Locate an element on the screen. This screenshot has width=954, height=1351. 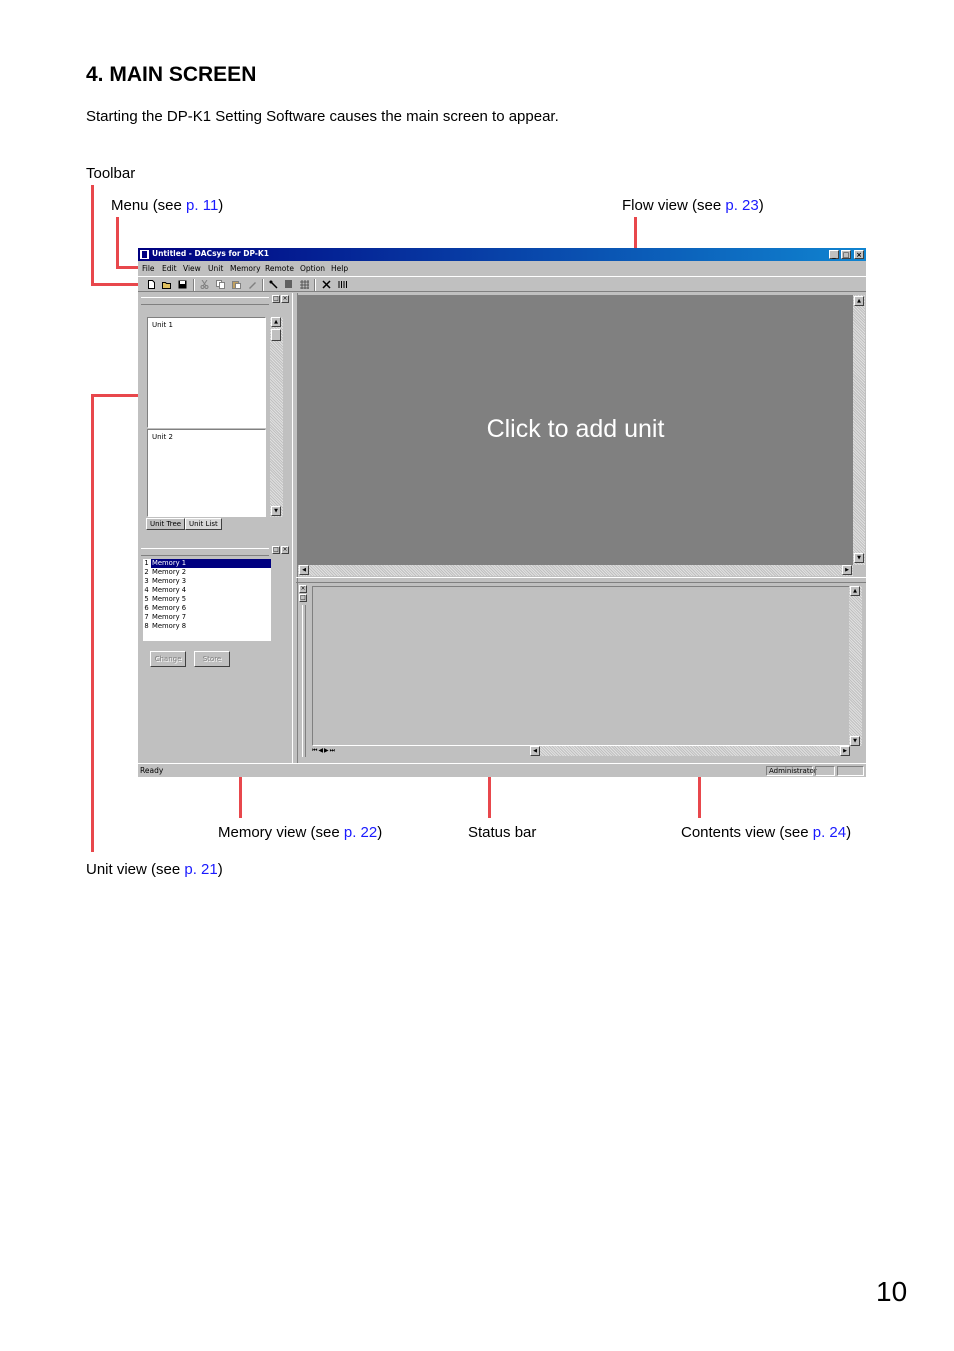
toolbar-callout: Toolbar is located at coordinates (111, 173).